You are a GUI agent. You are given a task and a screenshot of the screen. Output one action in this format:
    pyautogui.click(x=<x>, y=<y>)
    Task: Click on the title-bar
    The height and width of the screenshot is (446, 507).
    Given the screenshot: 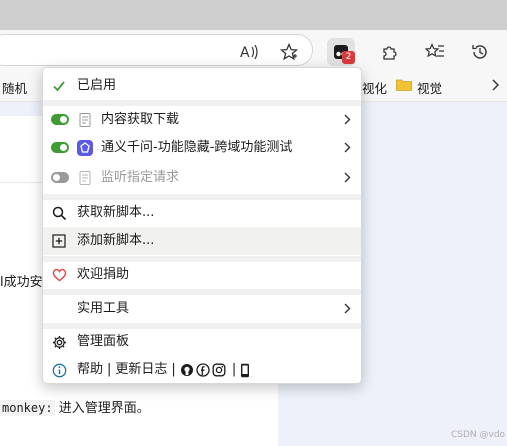 What is the action you would take?
    pyautogui.click(x=253, y=15)
    